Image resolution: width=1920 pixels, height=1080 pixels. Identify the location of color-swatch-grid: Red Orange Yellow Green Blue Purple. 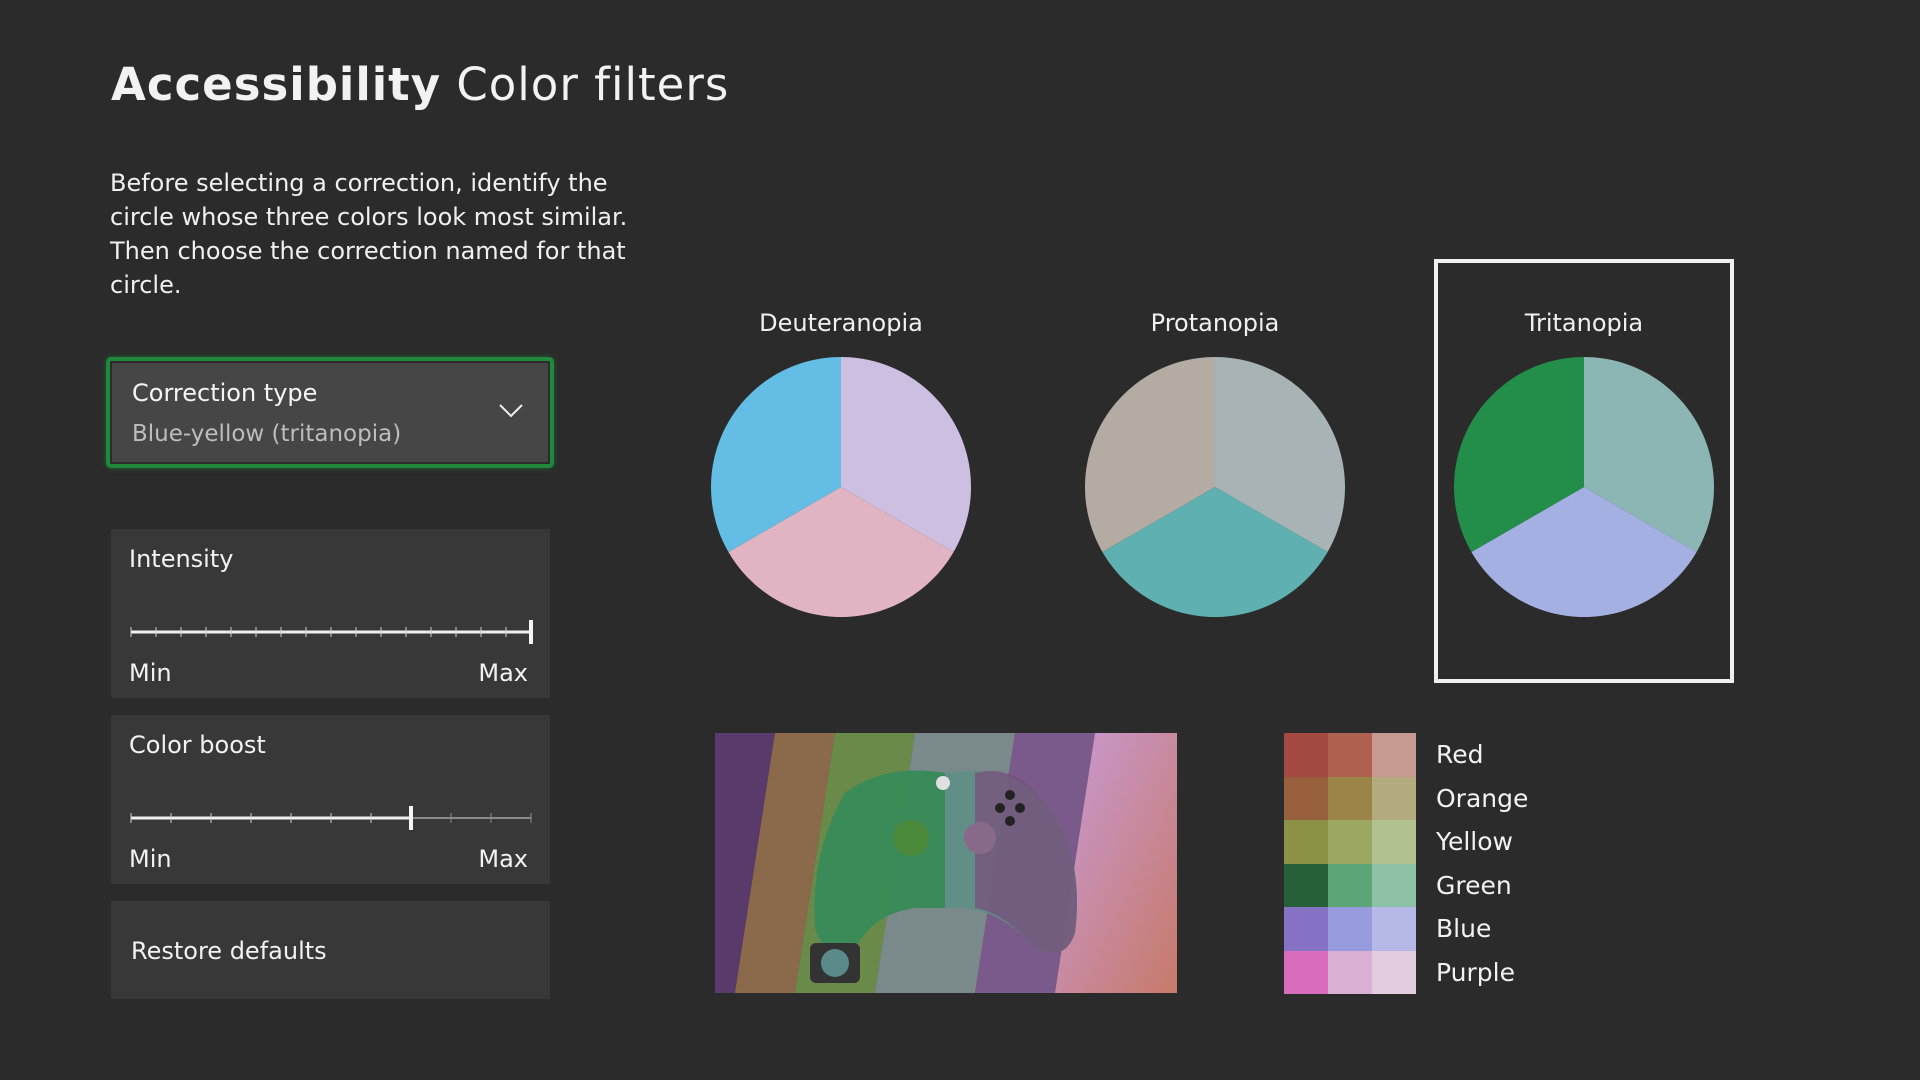
(1406, 863).